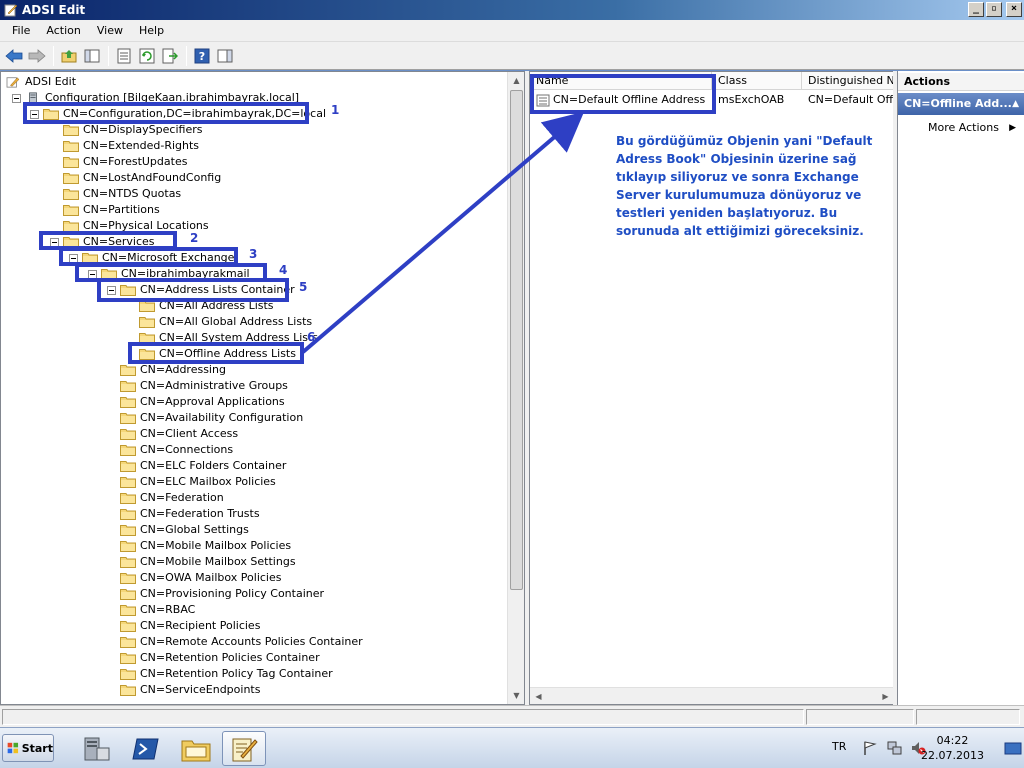 This screenshot has height=768, width=1024. Describe the element at coordinates (225, 56) in the screenshot. I see `show-hide-action-pane-button` at that location.